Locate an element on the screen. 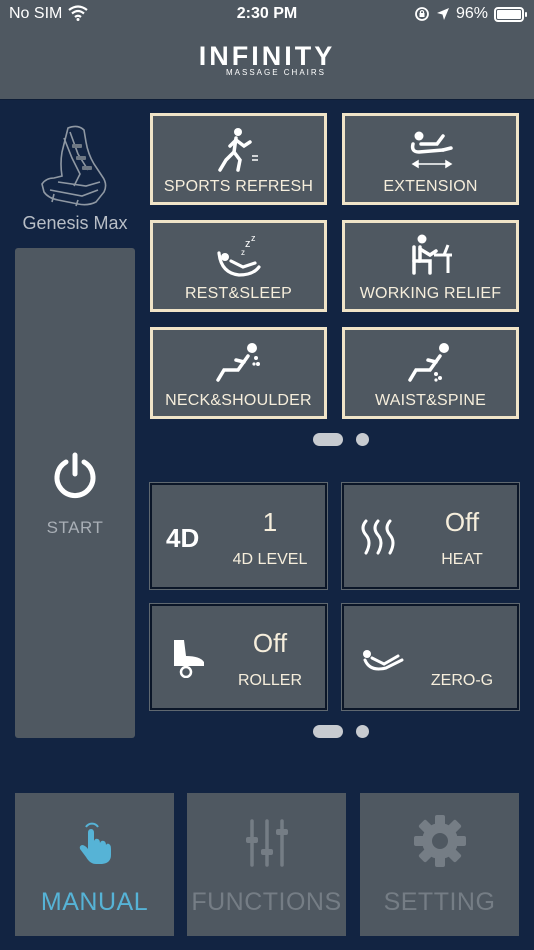  waist-icon is located at coordinates (428, 362).